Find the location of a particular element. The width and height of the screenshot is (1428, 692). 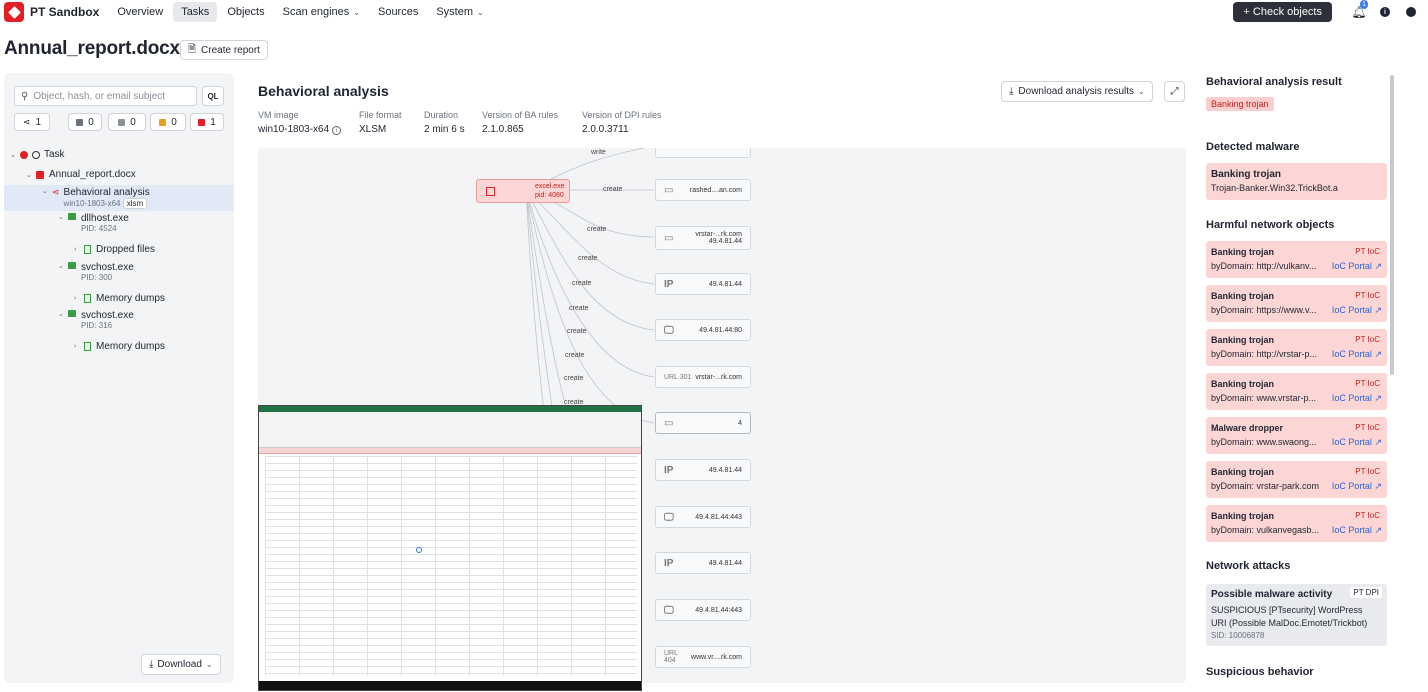

filter-chip-unknown: 0 is located at coordinates (127, 122).